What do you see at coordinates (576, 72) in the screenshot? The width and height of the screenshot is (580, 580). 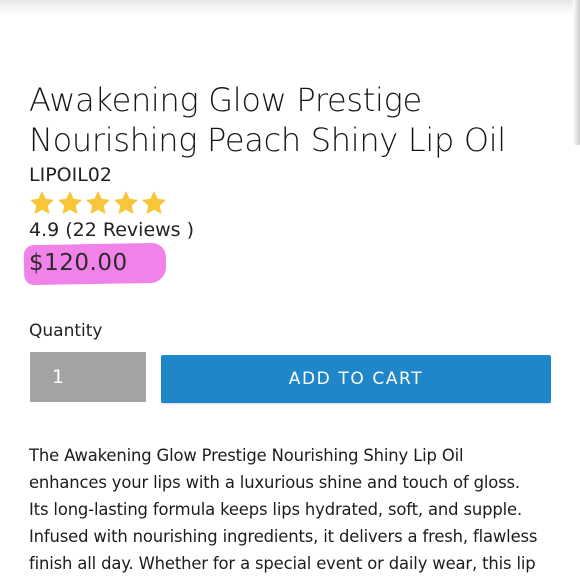 I see `scroll-edge` at bounding box center [576, 72].